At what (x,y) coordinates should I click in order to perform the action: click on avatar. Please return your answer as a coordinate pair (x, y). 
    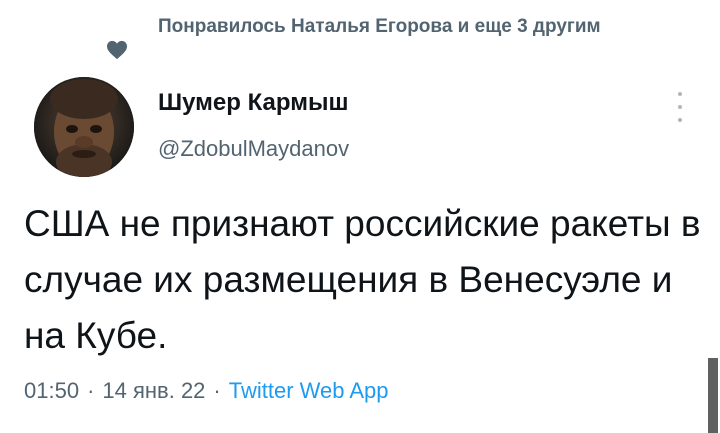
    Looking at the image, I should click on (84, 127).